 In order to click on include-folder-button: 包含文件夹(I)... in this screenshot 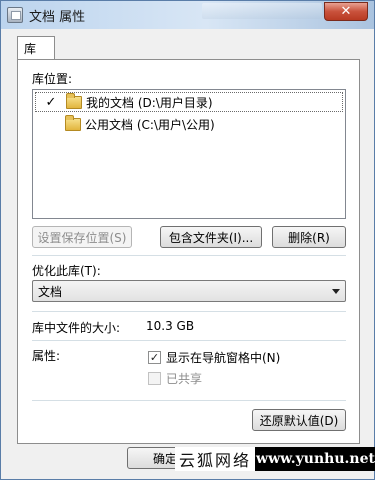, I will do `click(211, 237)`.